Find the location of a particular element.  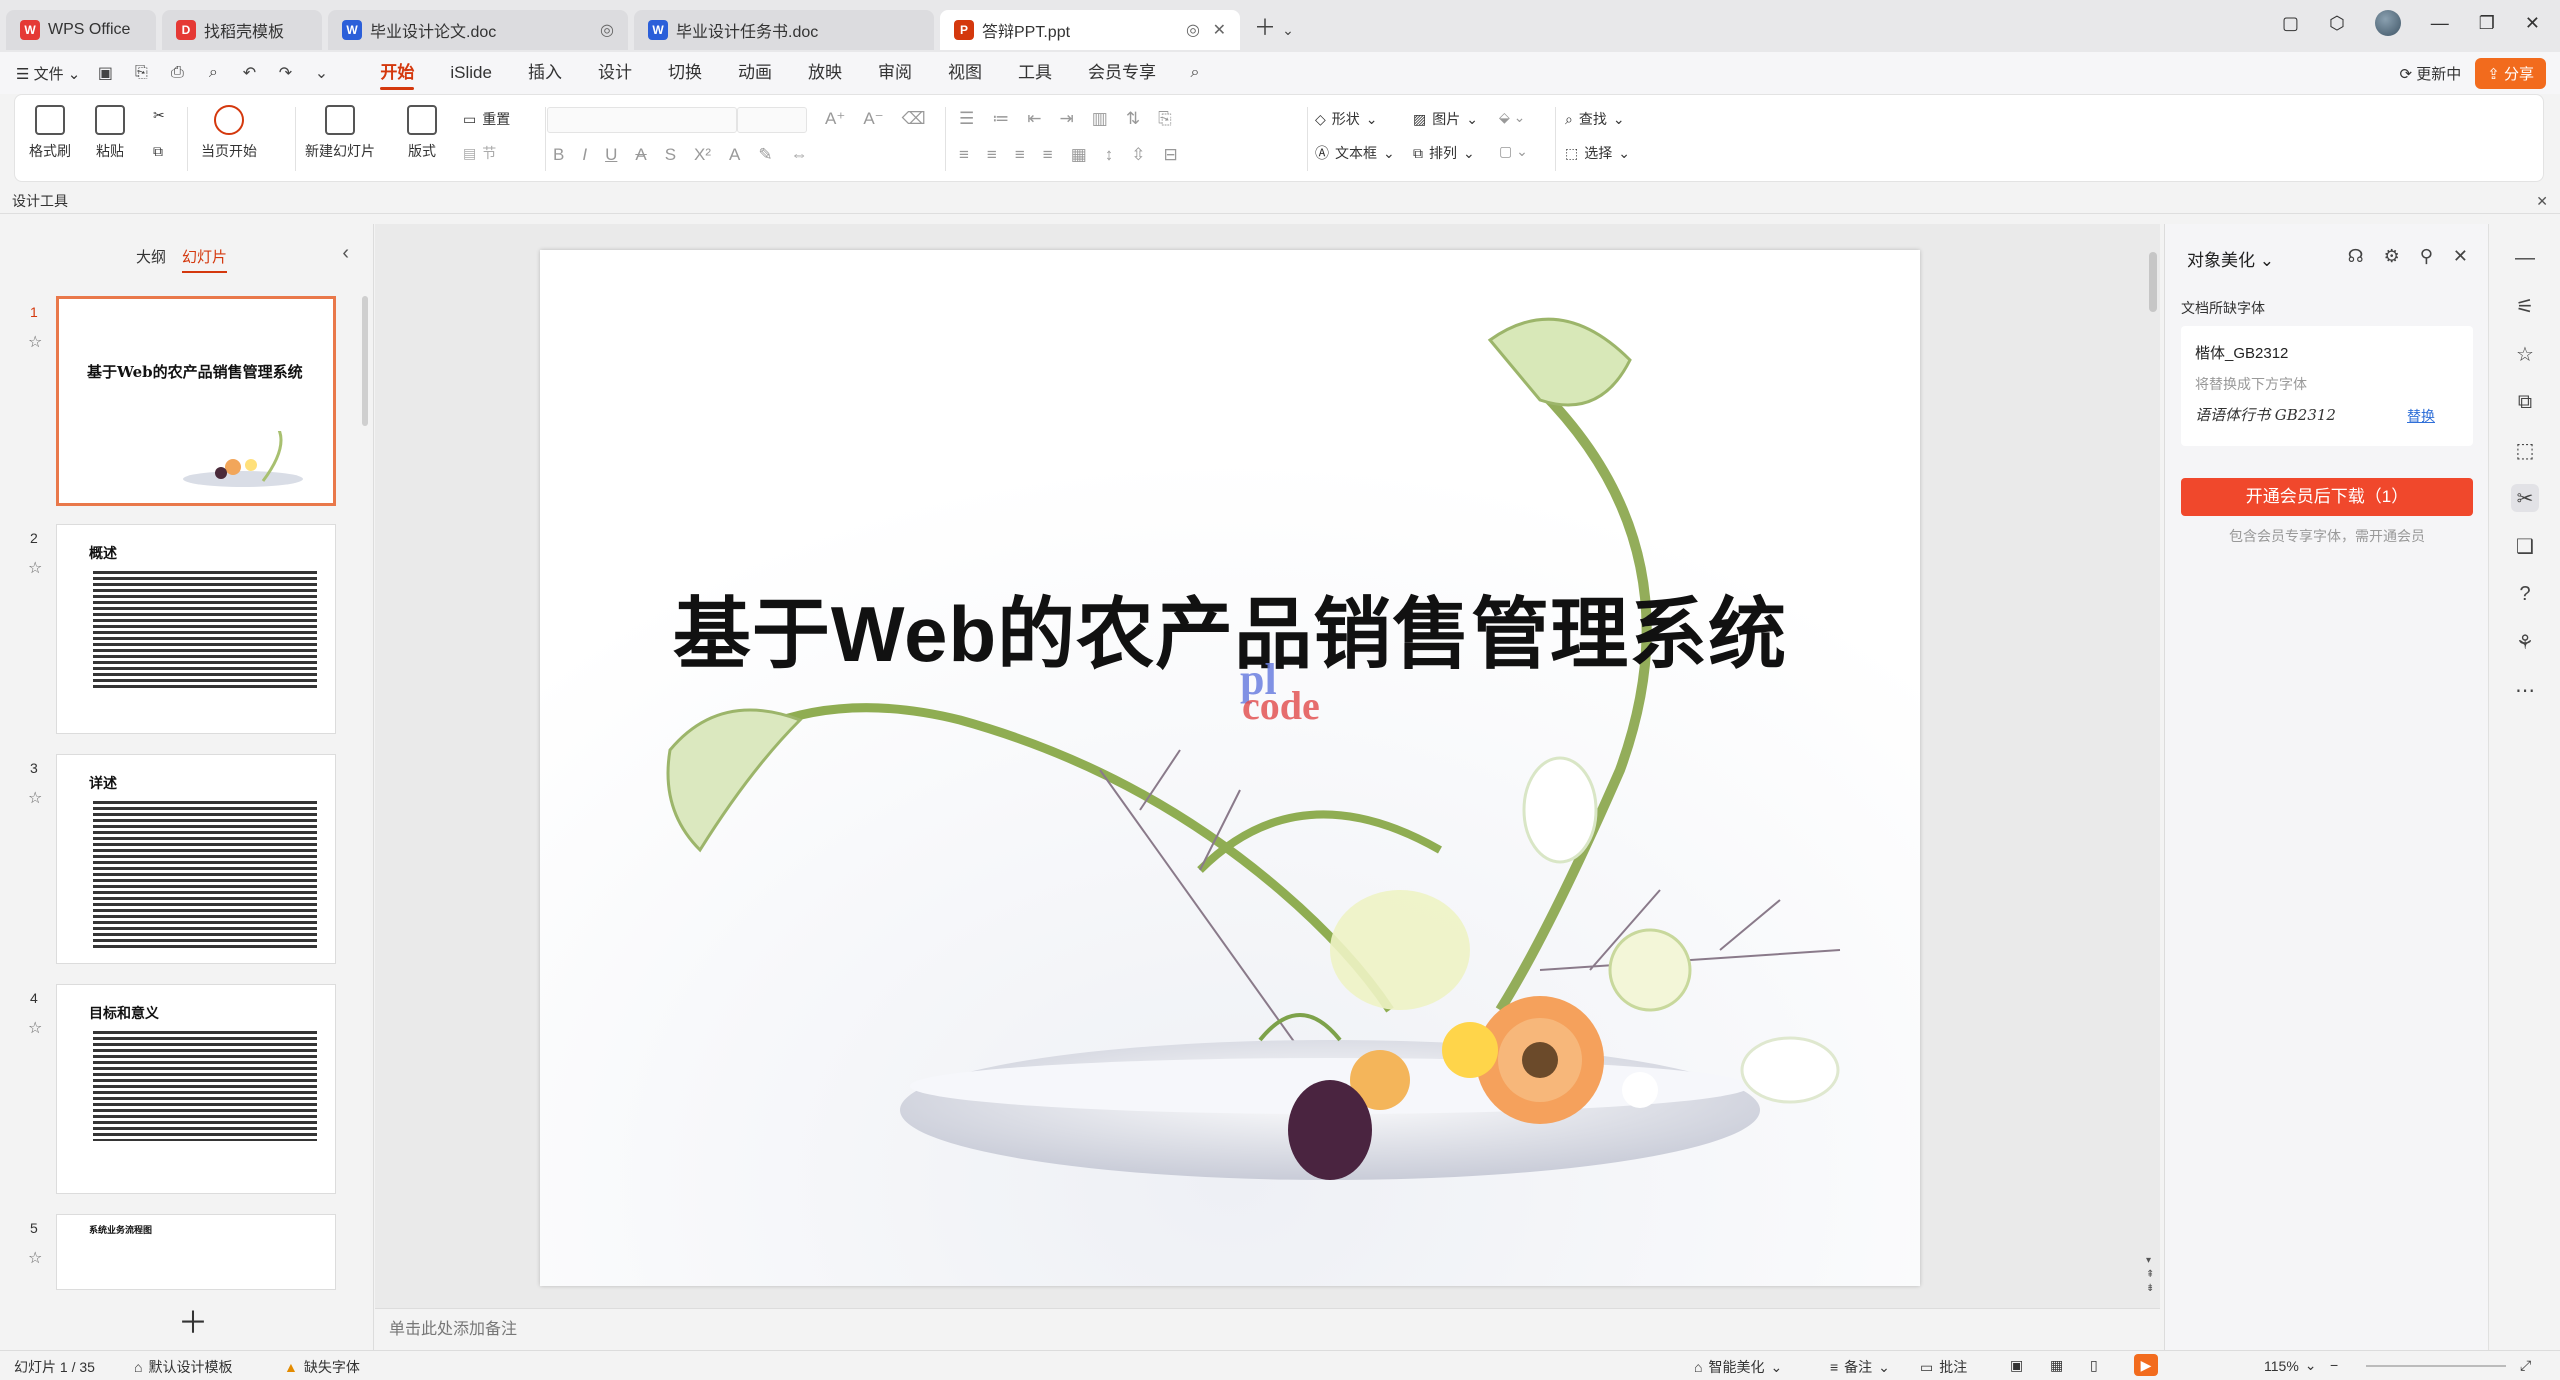

adjust-icon: ⚟ is located at coordinates (2525, 306).